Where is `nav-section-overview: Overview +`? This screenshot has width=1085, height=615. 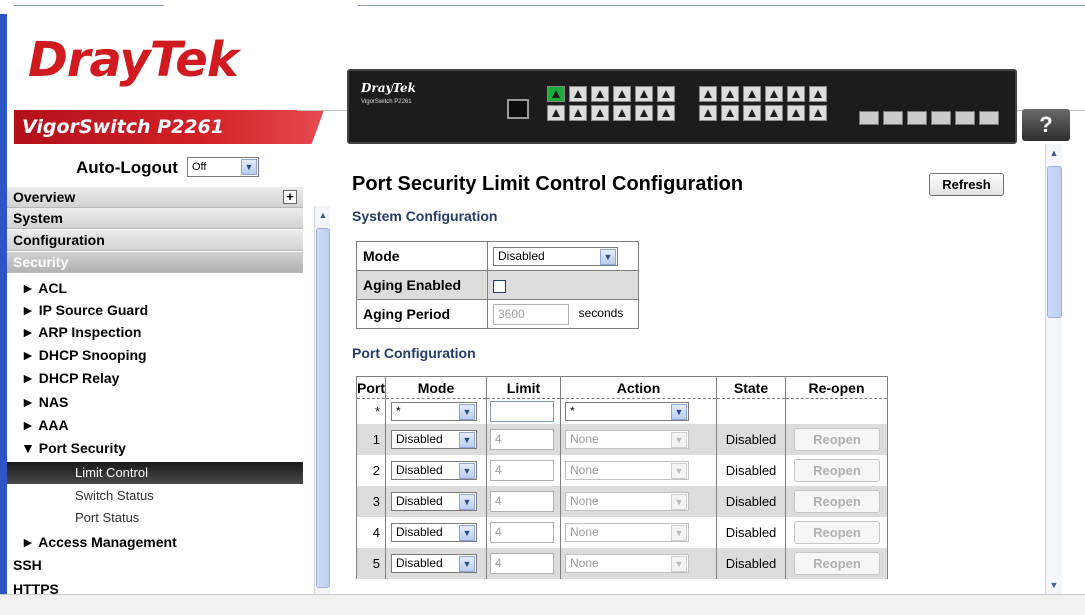 nav-section-overview: Overview + is located at coordinates (155, 197).